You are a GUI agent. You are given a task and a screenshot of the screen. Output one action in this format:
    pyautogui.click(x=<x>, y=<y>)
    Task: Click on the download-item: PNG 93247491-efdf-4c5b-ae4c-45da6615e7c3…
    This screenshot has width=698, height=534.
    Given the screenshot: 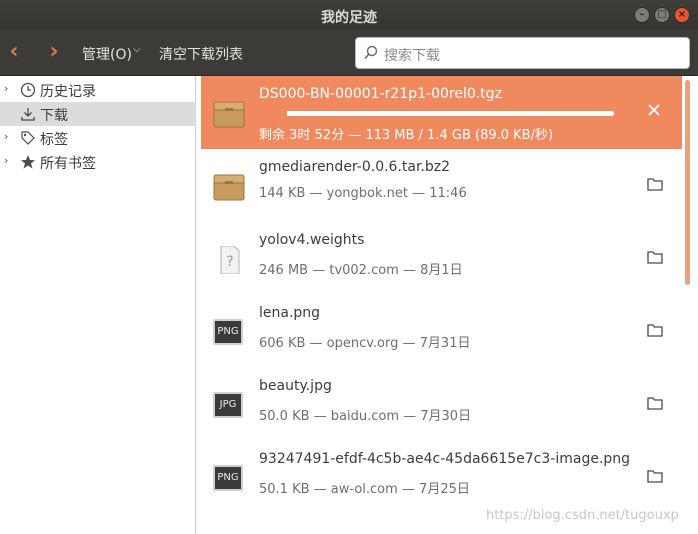 What is the action you would take?
    pyautogui.click(x=441, y=477)
    